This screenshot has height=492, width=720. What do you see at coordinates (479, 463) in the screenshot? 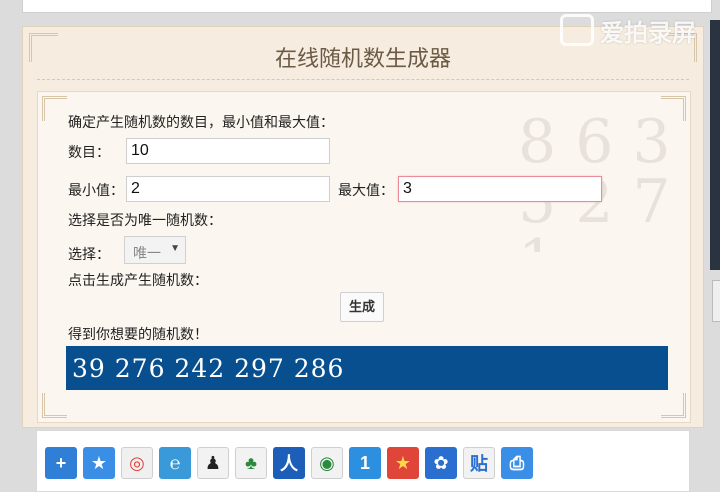
I see `tieba-icon: 贴` at bounding box center [479, 463].